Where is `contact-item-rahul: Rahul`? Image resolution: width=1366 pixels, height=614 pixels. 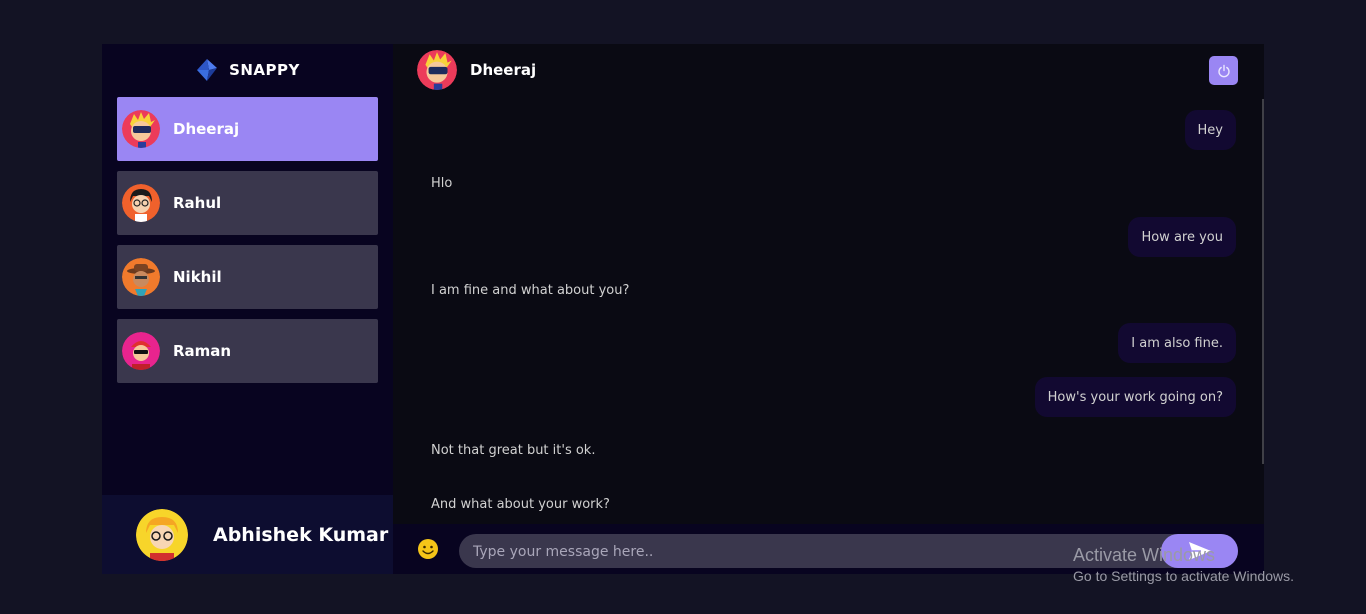 contact-item-rahul: Rahul is located at coordinates (247, 203).